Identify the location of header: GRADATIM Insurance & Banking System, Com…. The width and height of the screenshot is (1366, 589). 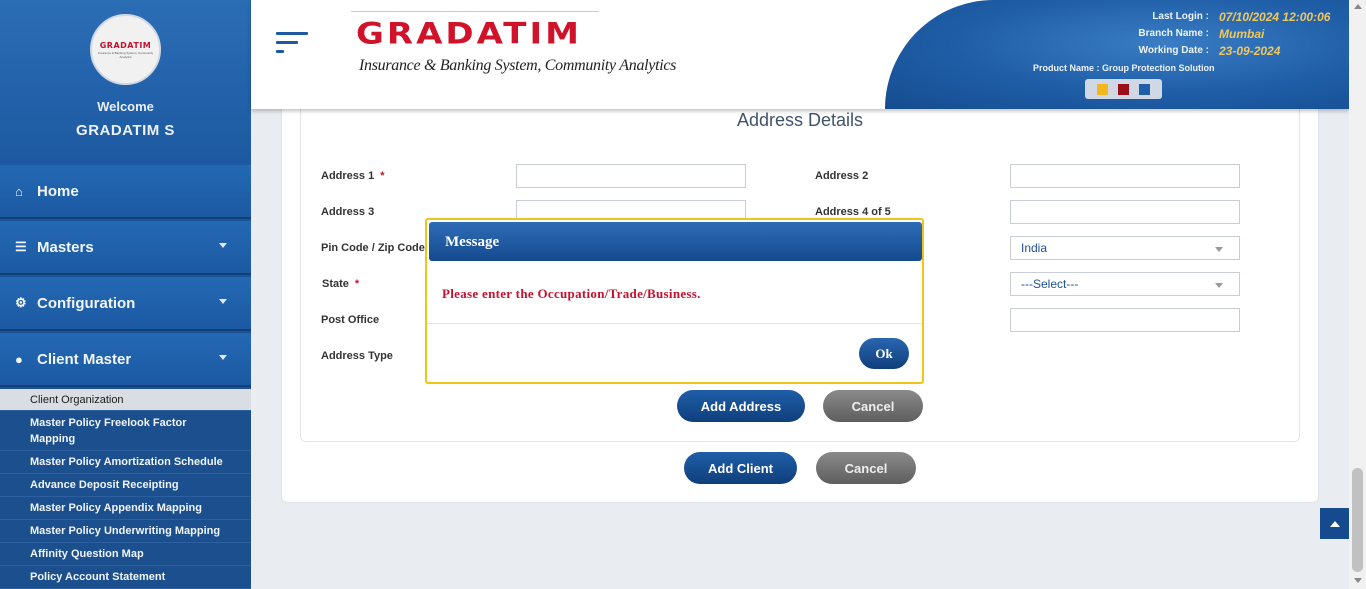
(800, 54).